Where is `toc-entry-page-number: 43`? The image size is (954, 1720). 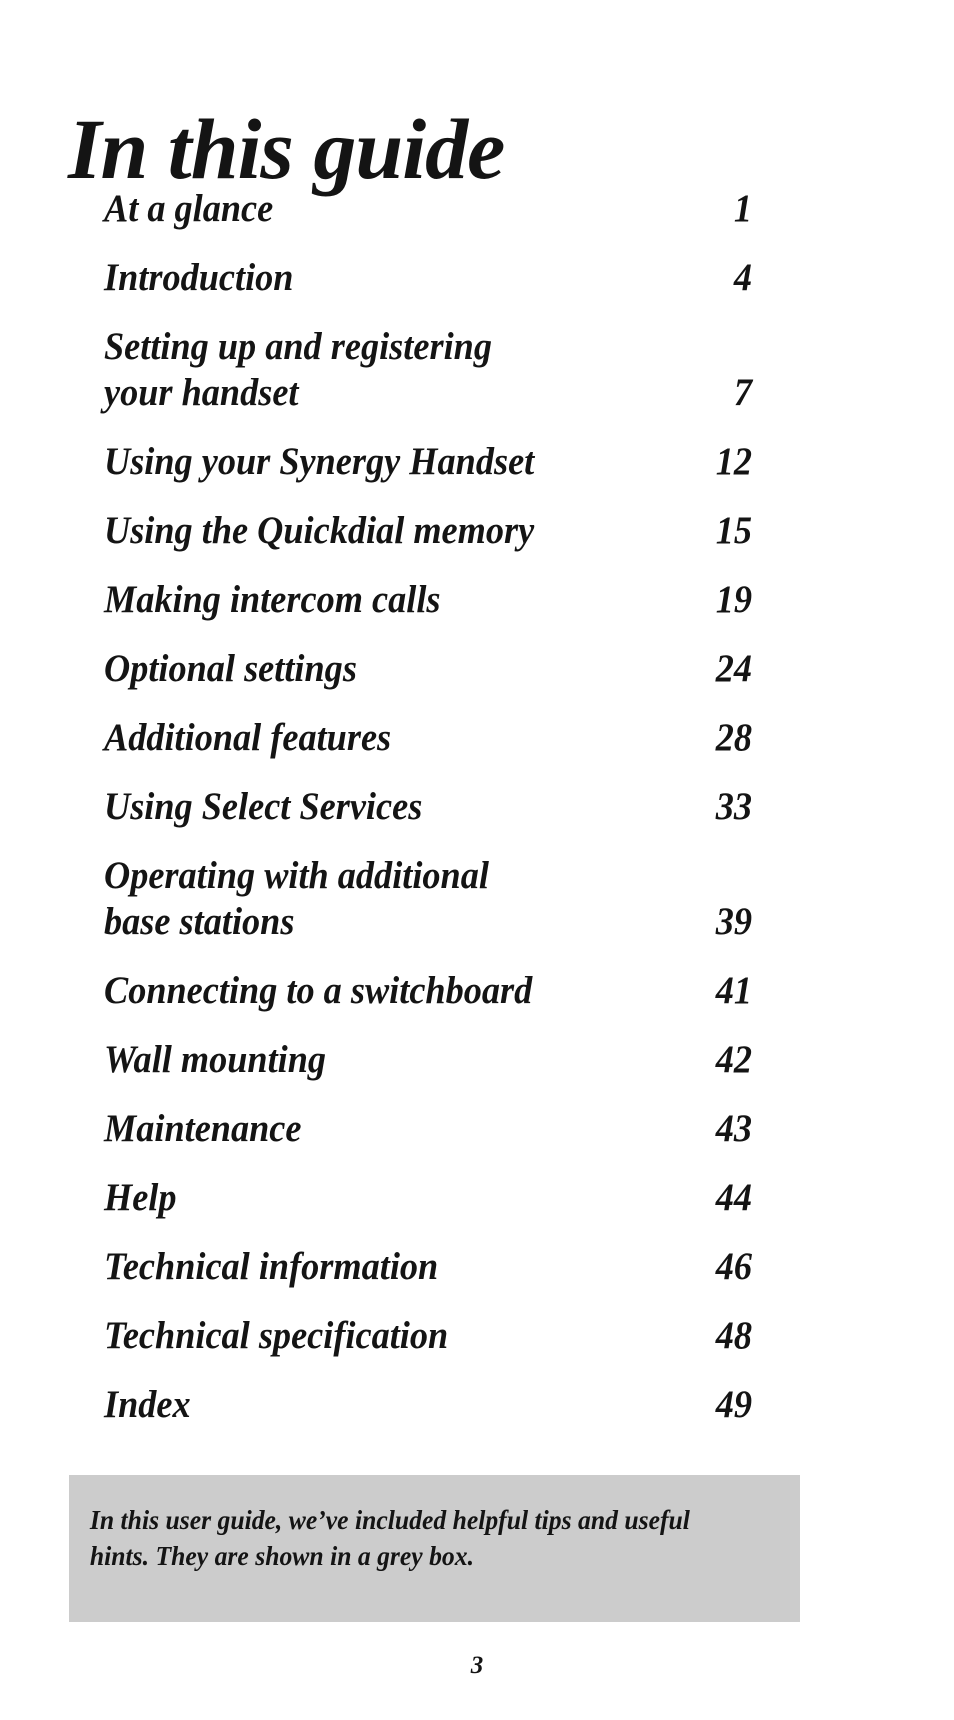
toc-entry-page-number: 43 is located at coordinates (733, 1129).